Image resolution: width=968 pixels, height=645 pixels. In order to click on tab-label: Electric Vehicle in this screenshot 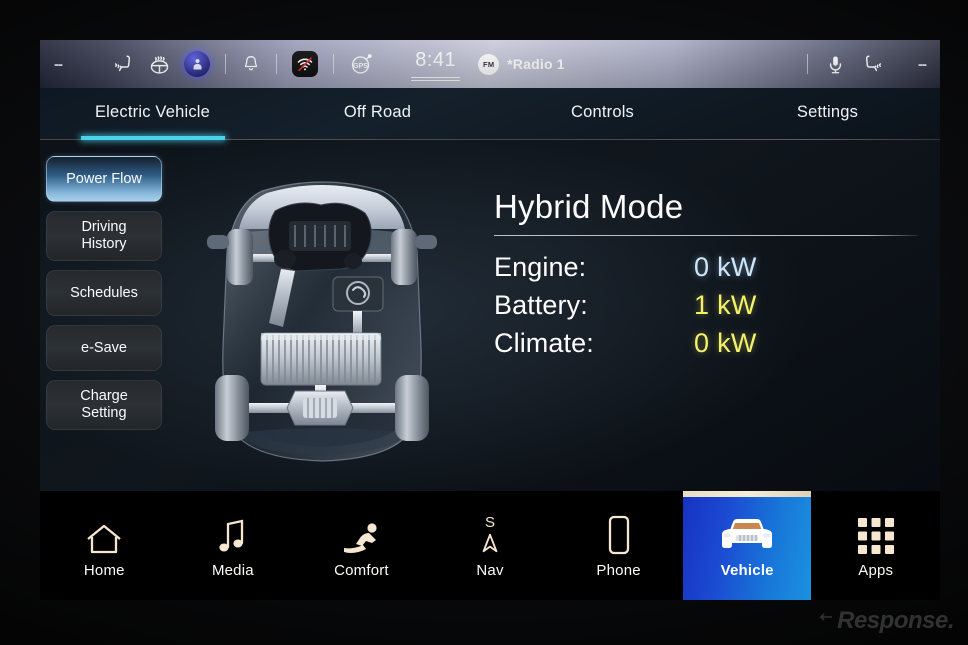, I will do `click(152, 112)`.